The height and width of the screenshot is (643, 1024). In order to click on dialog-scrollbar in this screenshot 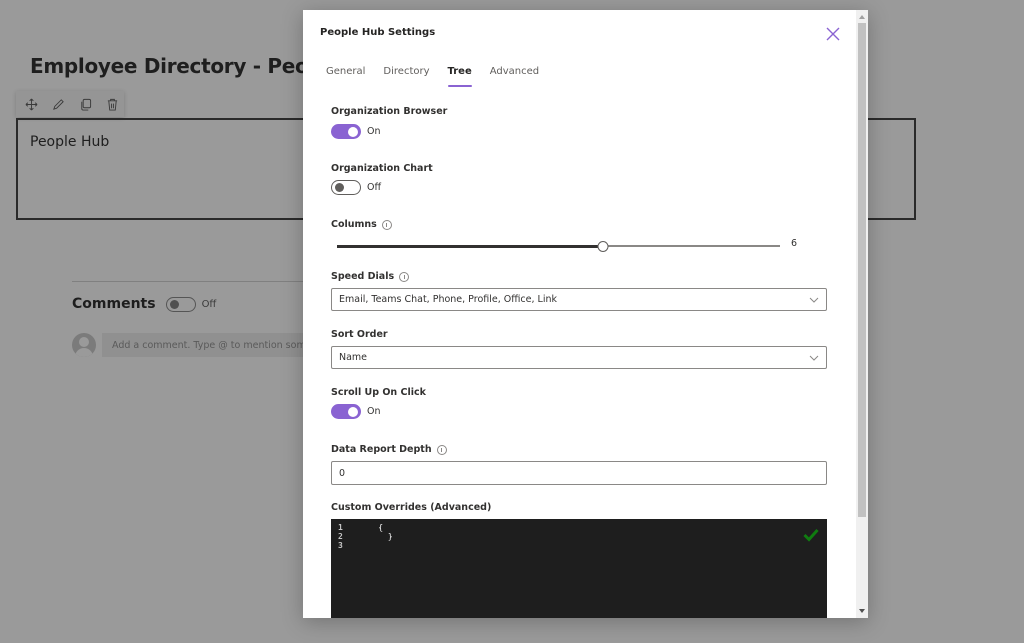, I will do `click(862, 314)`.